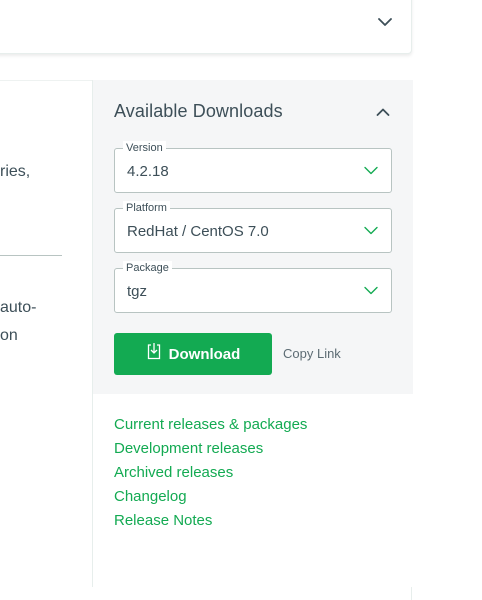  I want to click on description-text-fragment: ries,, so click(15, 171).